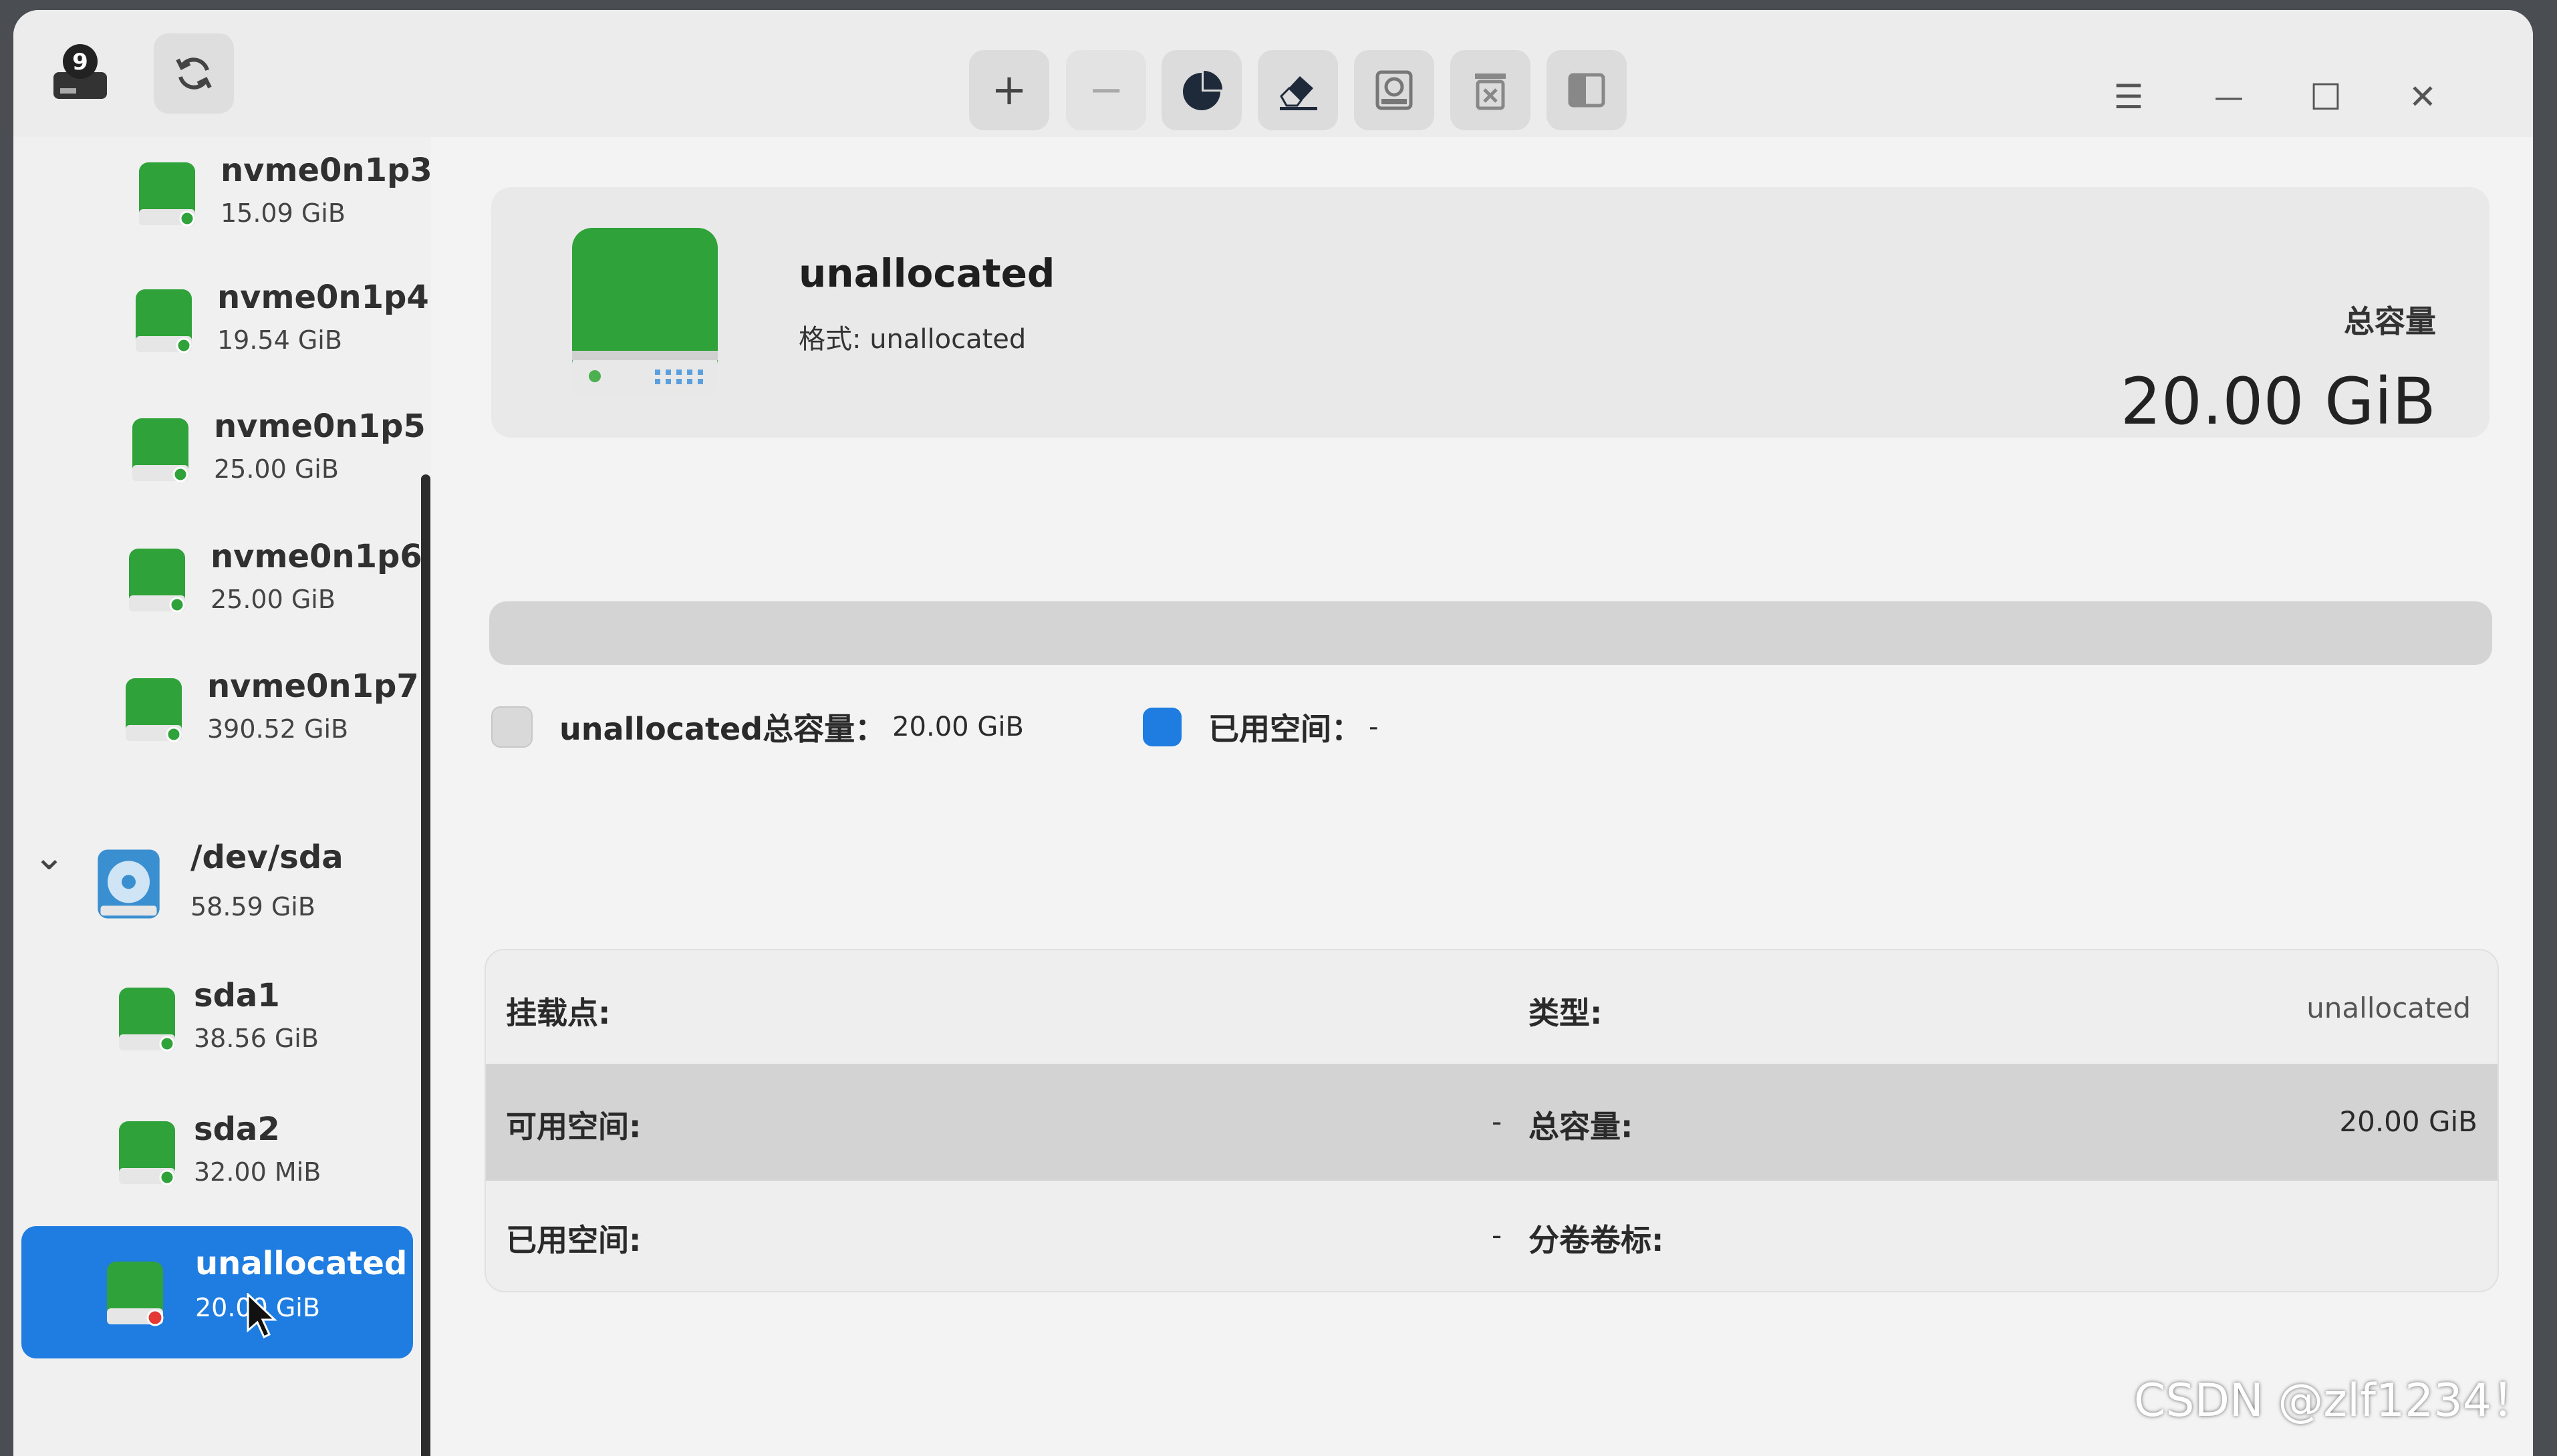 The image size is (2557, 1456). Describe the element at coordinates (257, 1172) in the screenshot. I see `partition-size: 32.00 MiB` at that location.